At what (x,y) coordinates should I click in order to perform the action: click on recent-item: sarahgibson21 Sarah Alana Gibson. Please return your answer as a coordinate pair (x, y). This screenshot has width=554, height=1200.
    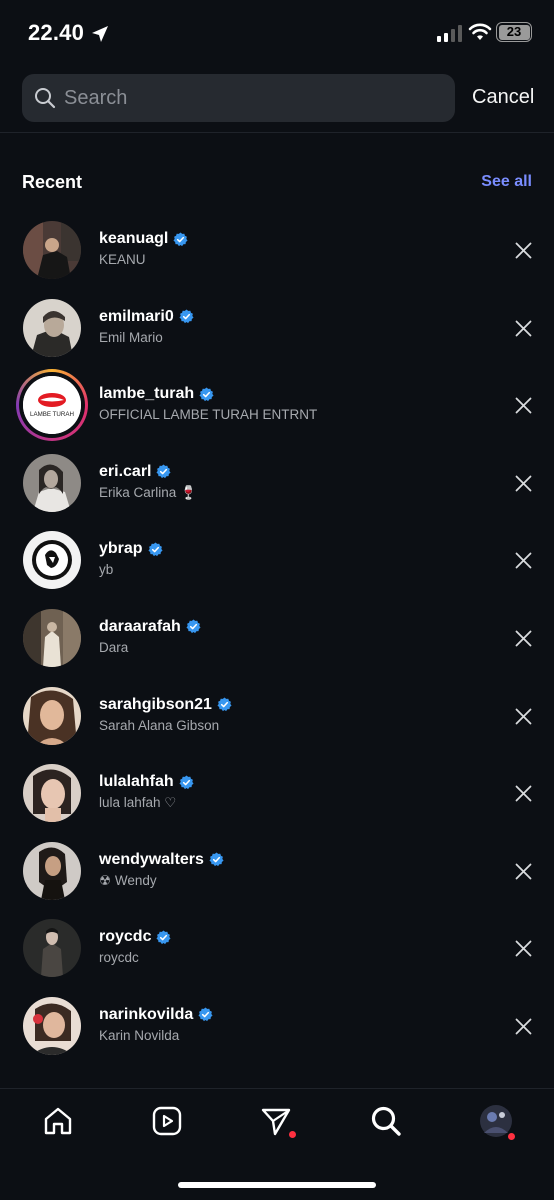
    Looking at the image, I should click on (277, 717).